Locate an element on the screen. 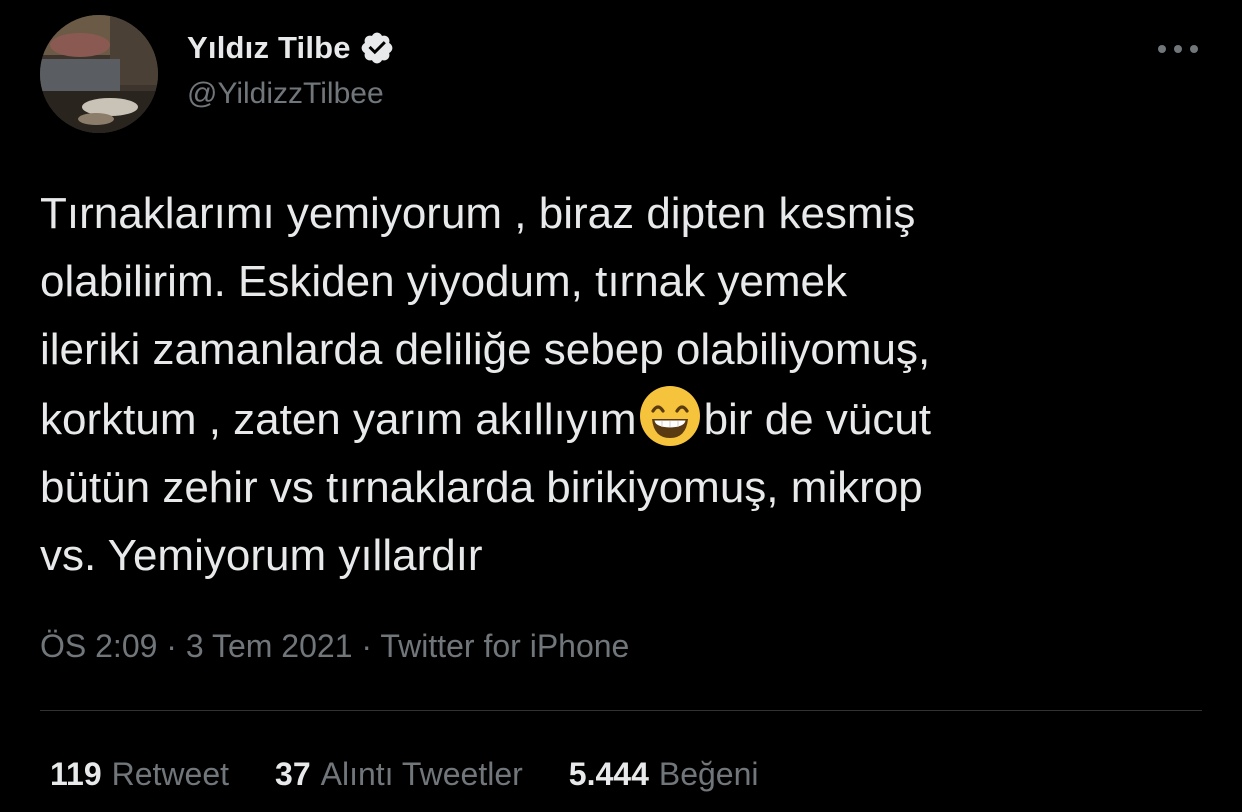 This screenshot has height=812, width=1242. grinning-face-emoji-icon is located at coordinates (670, 416).